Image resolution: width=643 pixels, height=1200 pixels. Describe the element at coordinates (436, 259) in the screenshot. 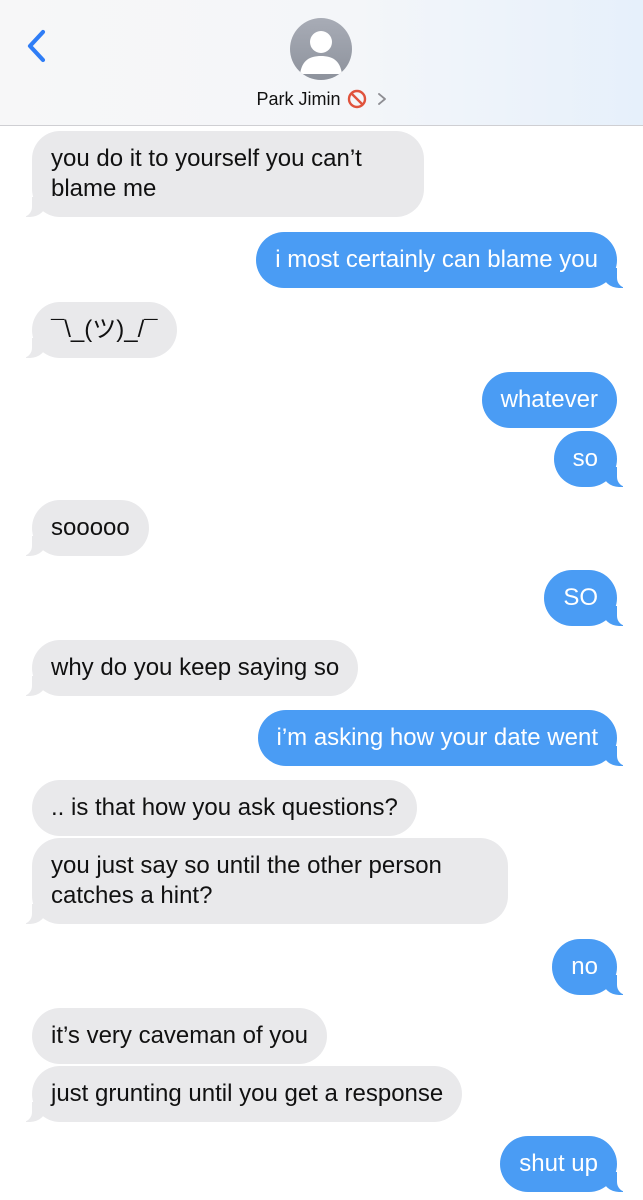

I see `message-text: i most certainly can blame you` at that location.